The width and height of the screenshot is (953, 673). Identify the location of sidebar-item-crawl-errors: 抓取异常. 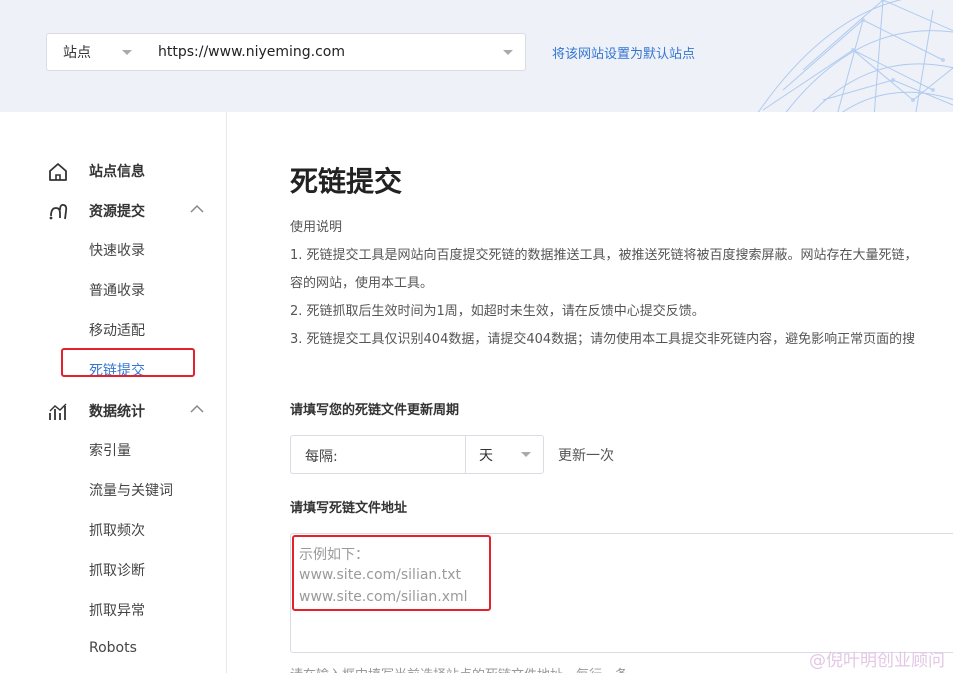
(117, 610).